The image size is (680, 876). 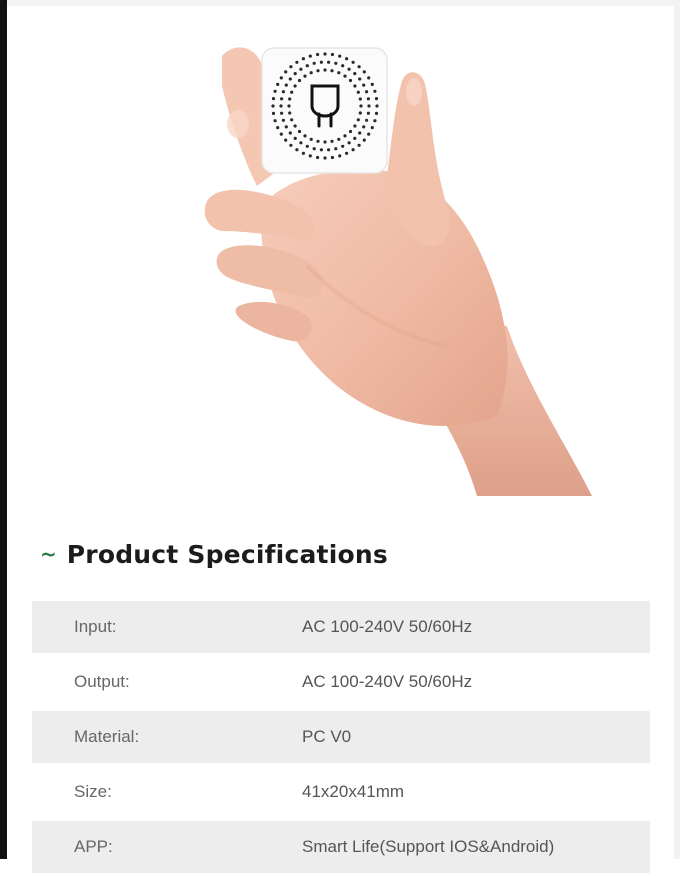 I want to click on spec-label: Size:, so click(x=93, y=791).